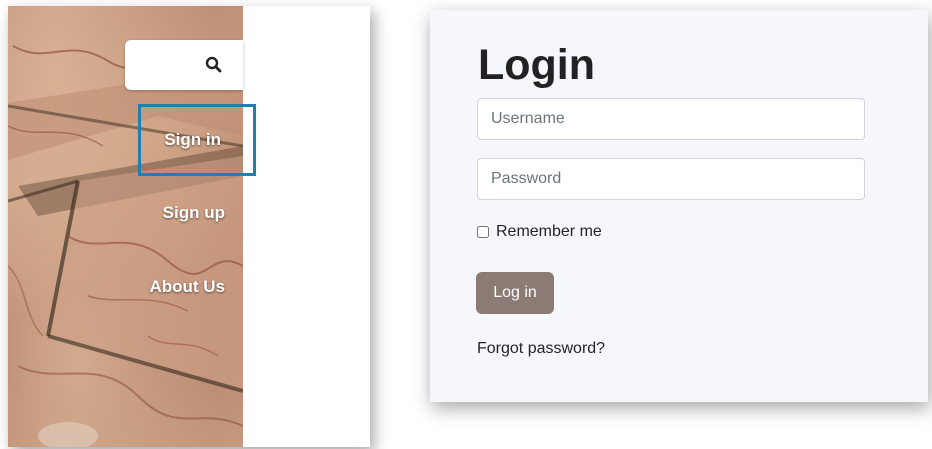  Describe the element at coordinates (214, 65) in the screenshot. I see `search-icon` at that location.